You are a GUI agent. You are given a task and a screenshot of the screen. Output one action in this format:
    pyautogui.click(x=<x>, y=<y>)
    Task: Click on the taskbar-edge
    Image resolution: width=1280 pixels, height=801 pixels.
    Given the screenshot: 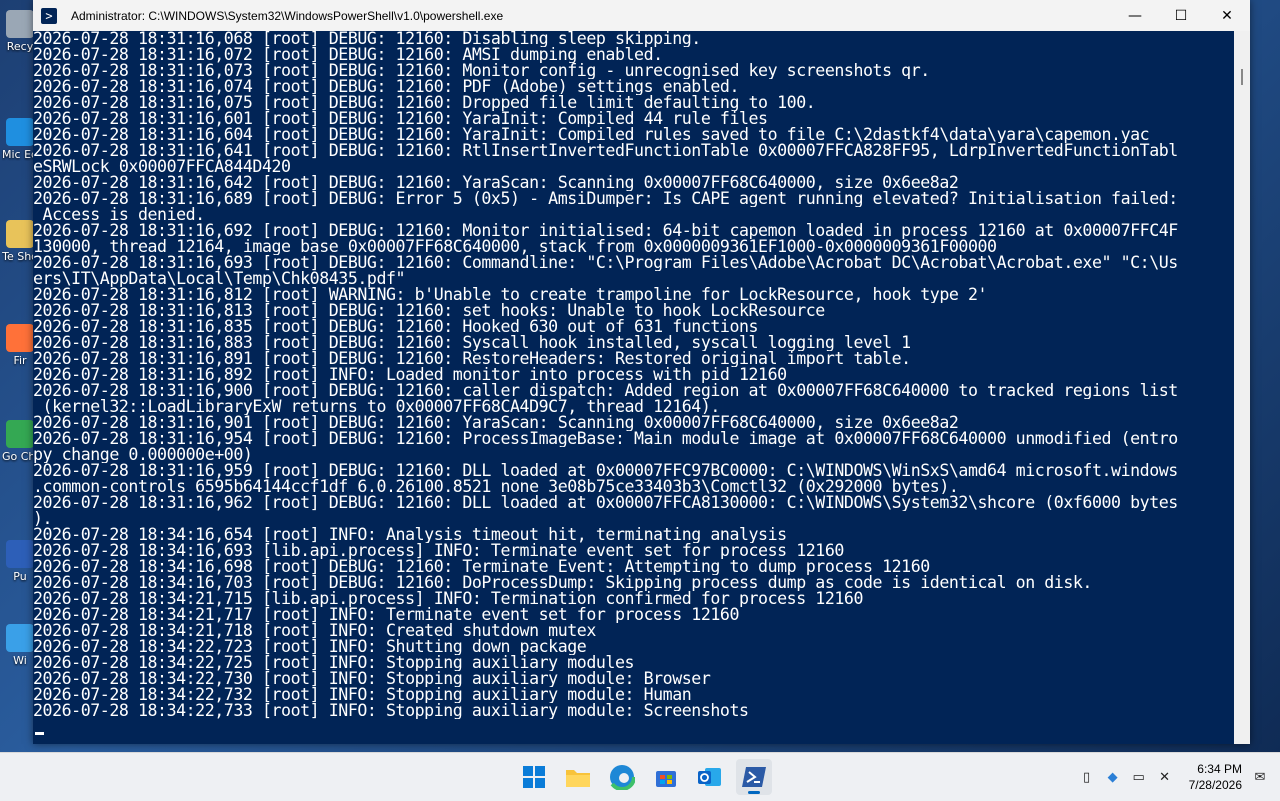 What is the action you would take?
    pyautogui.click(x=622, y=777)
    